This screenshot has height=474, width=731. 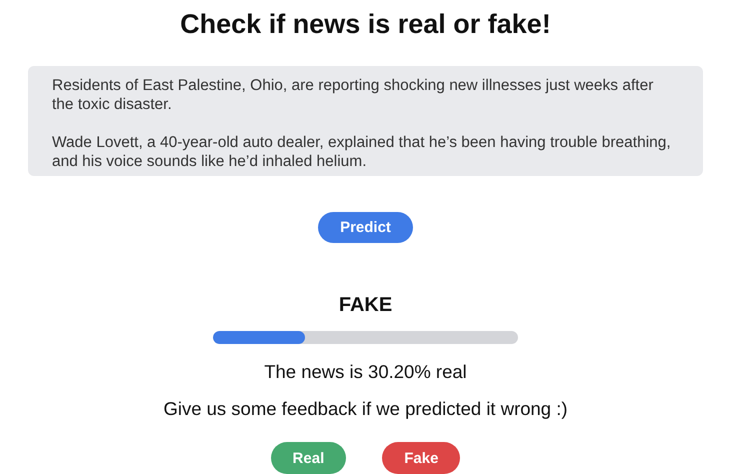 I want to click on predict-button: Predict, so click(x=365, y=228).